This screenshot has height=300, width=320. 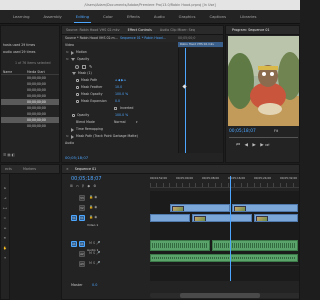 What do you see at coordinates (90, 66) in the screenshot?
I see `pen-mask-icon: ✎` at bounding box center [90, 66].